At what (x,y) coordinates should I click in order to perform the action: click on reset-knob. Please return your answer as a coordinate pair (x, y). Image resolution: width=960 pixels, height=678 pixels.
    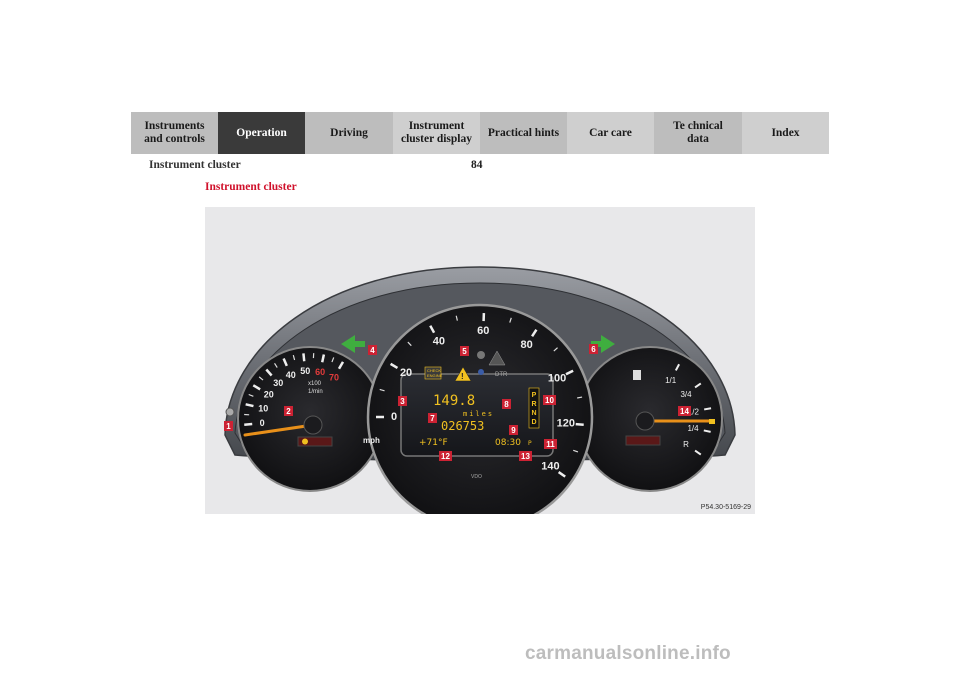
    Looking at the image, I should click on (230, 412).